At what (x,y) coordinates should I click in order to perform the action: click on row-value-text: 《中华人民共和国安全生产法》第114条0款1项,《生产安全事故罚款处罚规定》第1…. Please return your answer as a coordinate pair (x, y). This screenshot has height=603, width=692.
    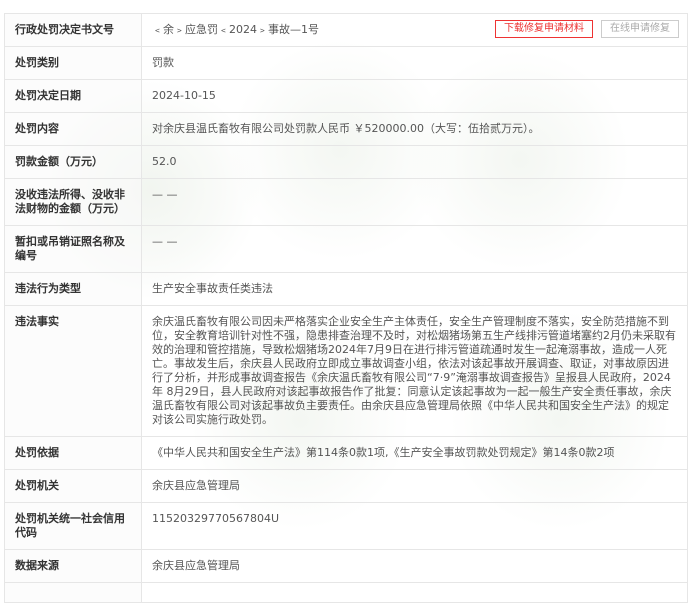
    Looking at the image, I should click on (383, 452).